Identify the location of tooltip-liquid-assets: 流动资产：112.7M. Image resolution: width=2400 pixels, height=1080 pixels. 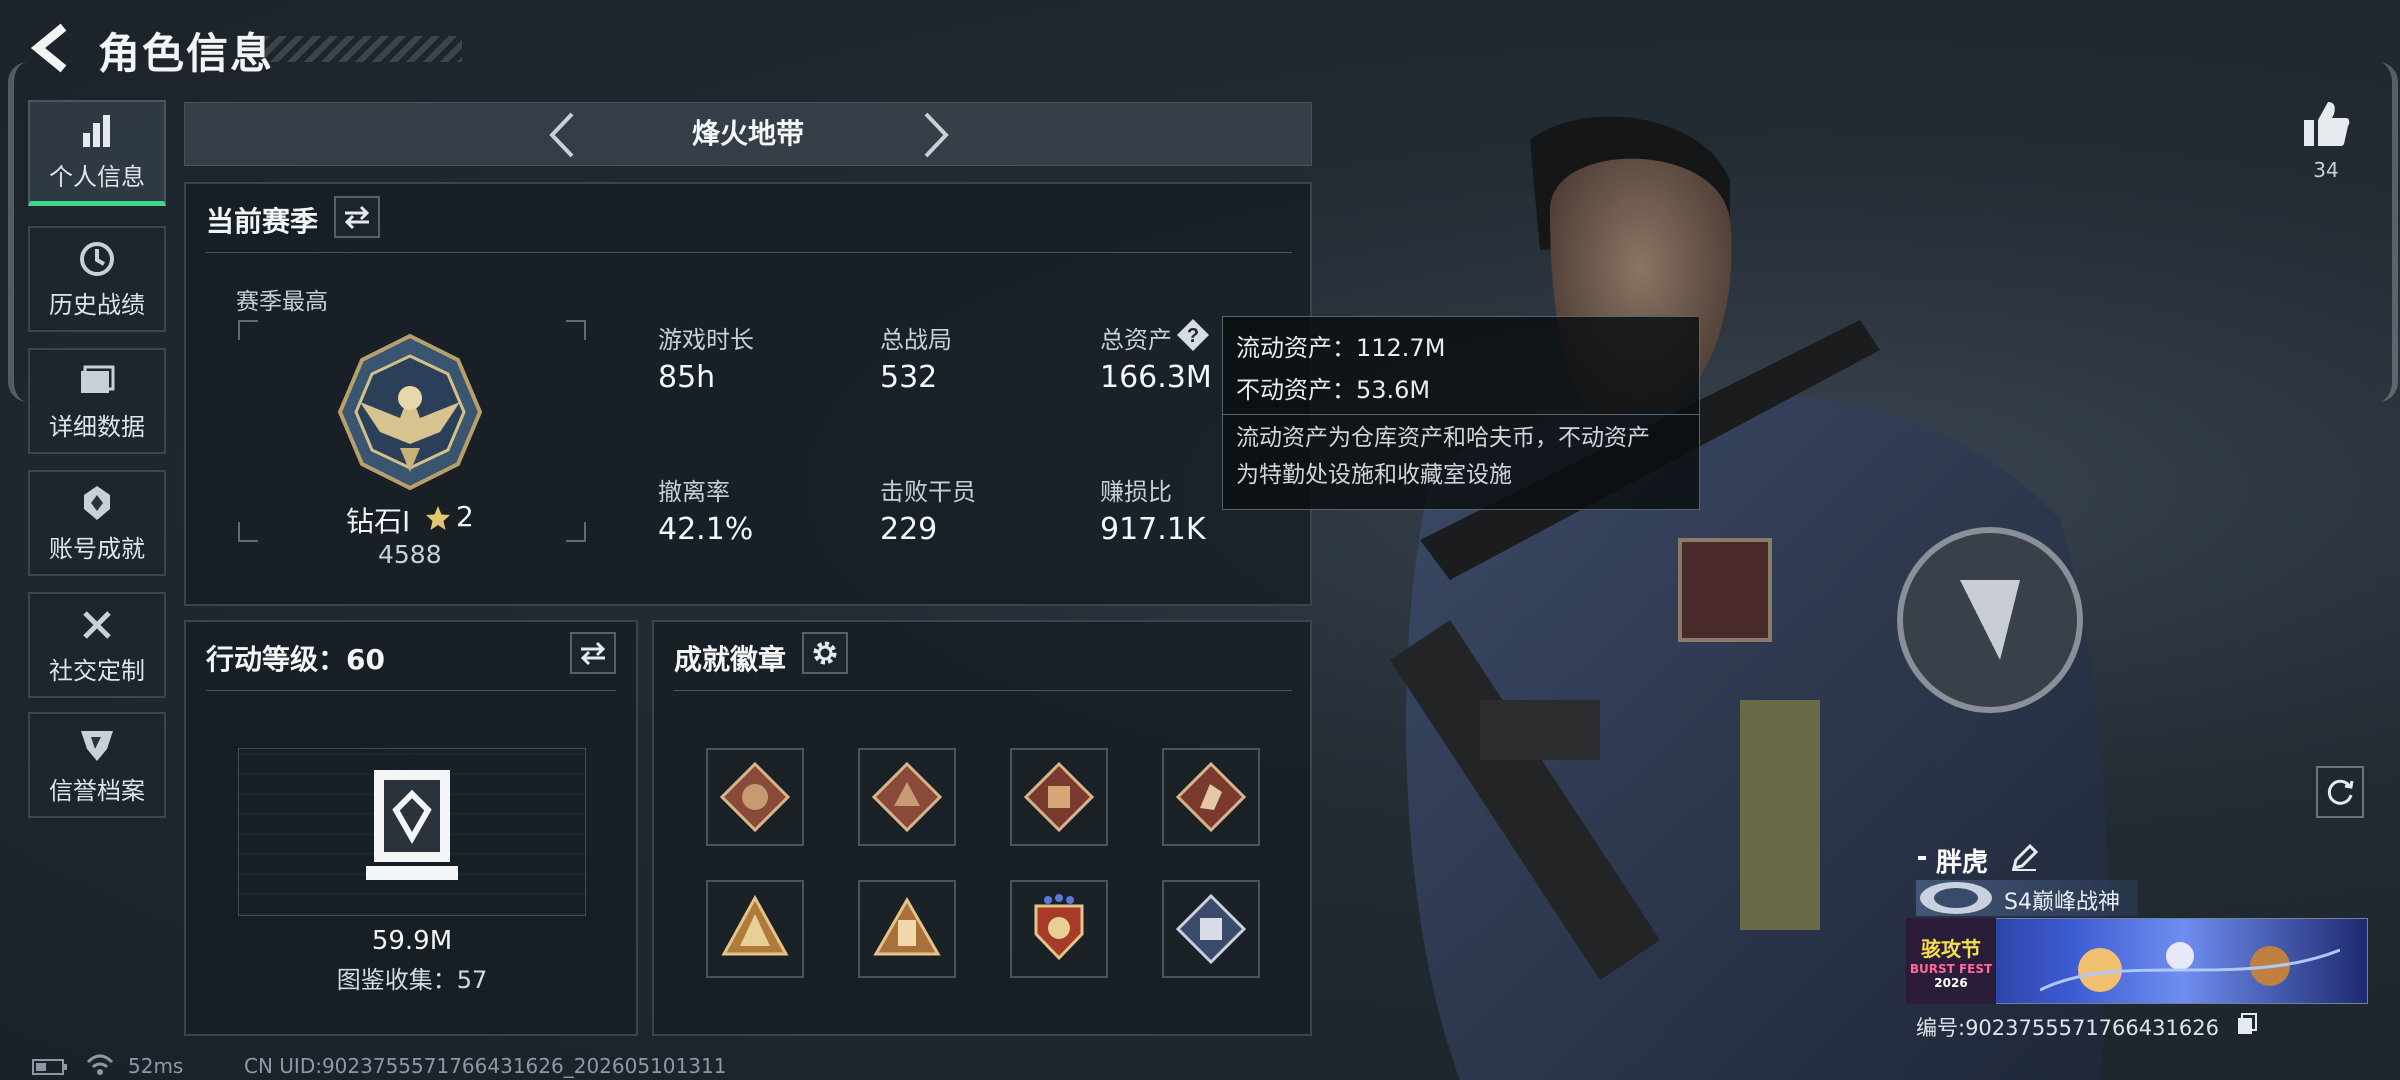
(1341, 348).